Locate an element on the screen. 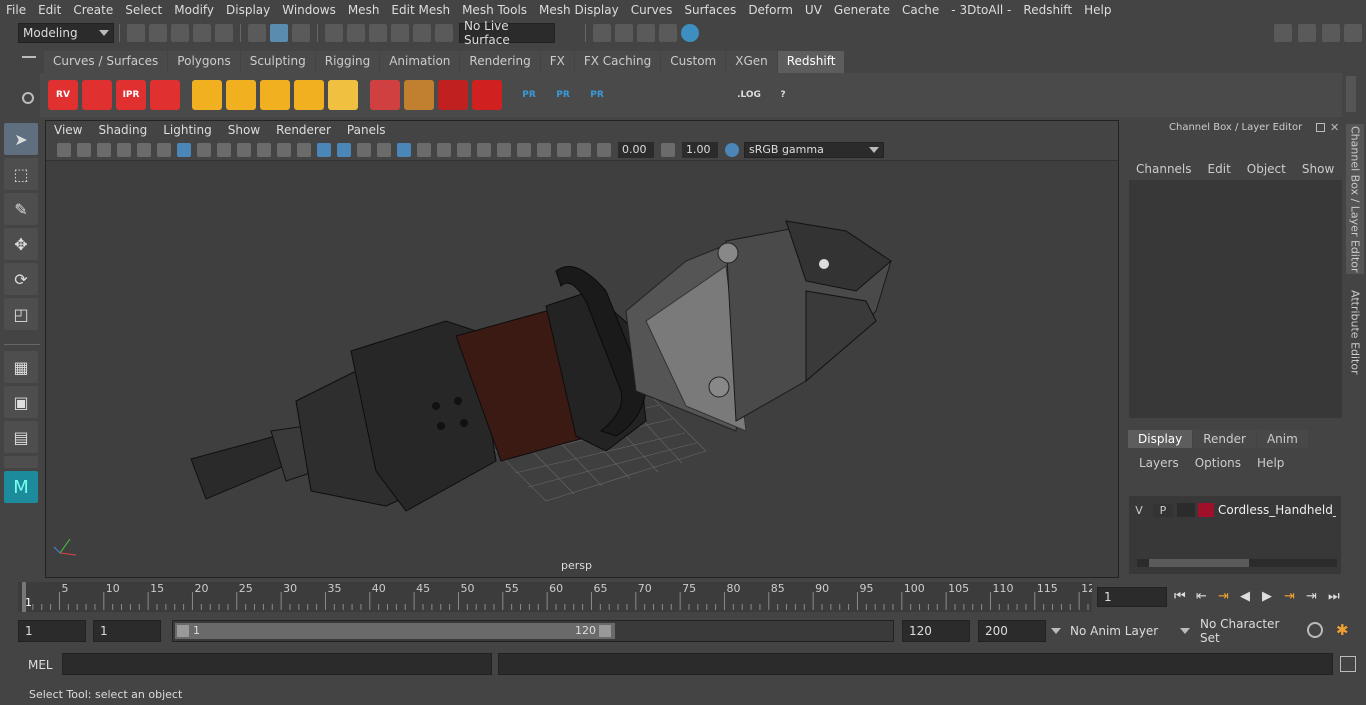 This screenshot has width=1366, height=705. layer-menu-options: Options is located at coordinates (1218, 463).